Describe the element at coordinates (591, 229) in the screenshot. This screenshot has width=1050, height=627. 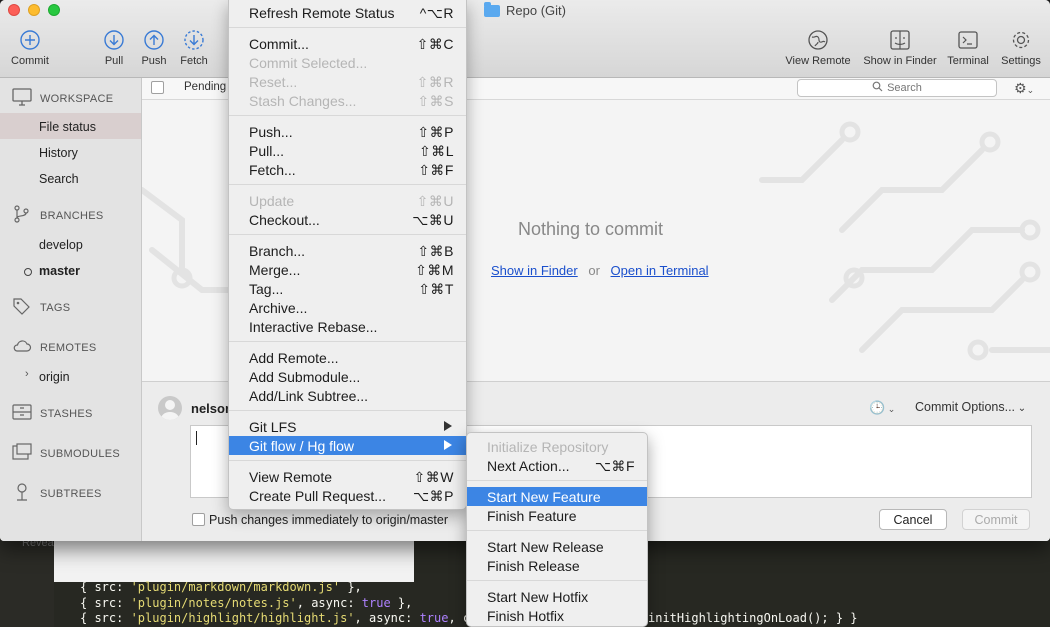
I see `nothing-to-commit-message: Nothing to commit` at that location.